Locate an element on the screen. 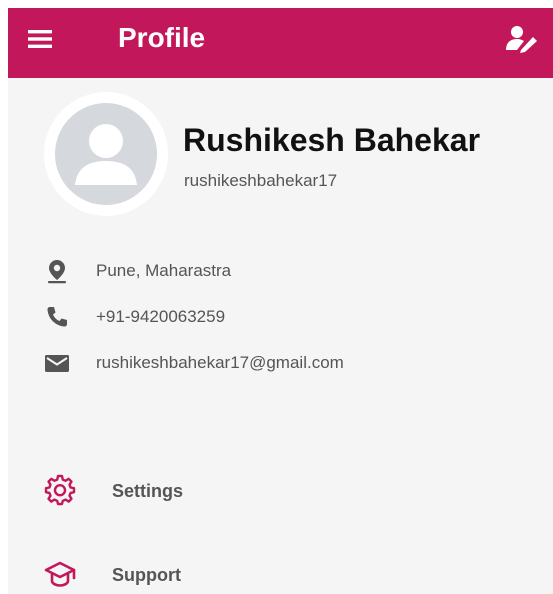 This screenshot has width=553, height=594. email-text: rushikeshbahekar17@gmail.com is located at coordinates (220, 362).